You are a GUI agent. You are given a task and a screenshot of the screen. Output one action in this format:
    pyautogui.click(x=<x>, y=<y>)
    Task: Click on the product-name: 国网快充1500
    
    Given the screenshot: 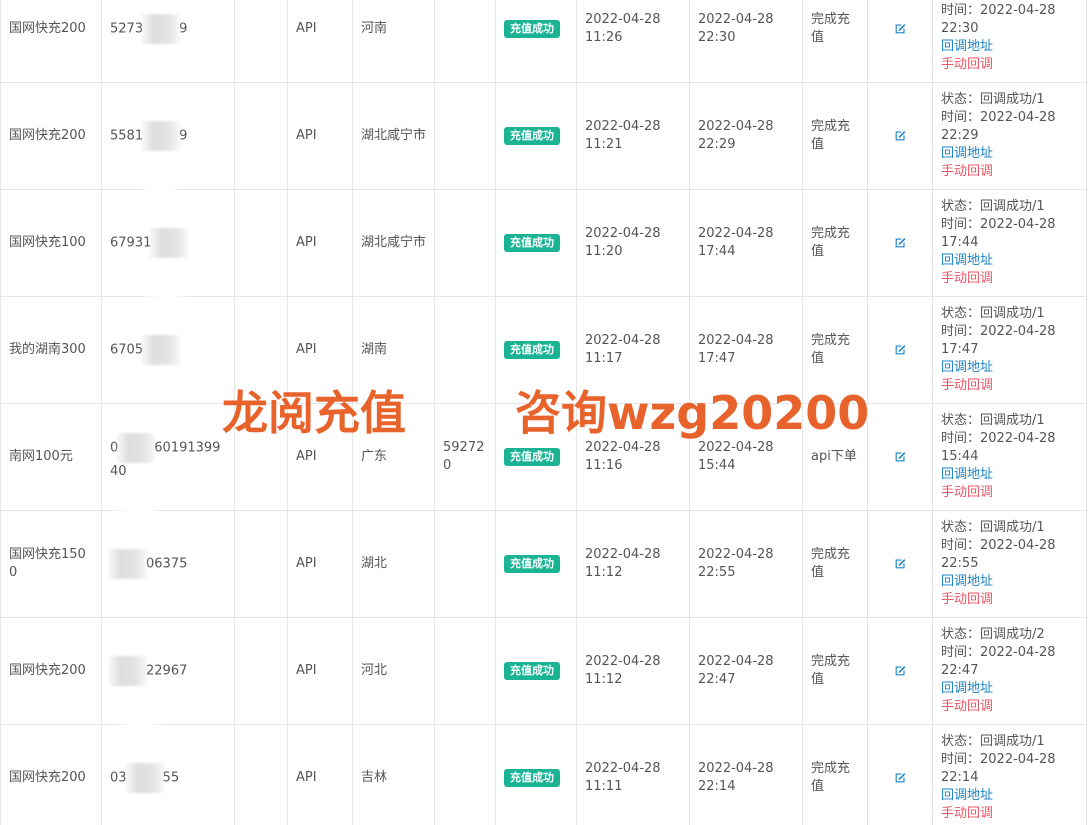 What is the action you would take?
    pyautogui.click(x=47, y=563)
    